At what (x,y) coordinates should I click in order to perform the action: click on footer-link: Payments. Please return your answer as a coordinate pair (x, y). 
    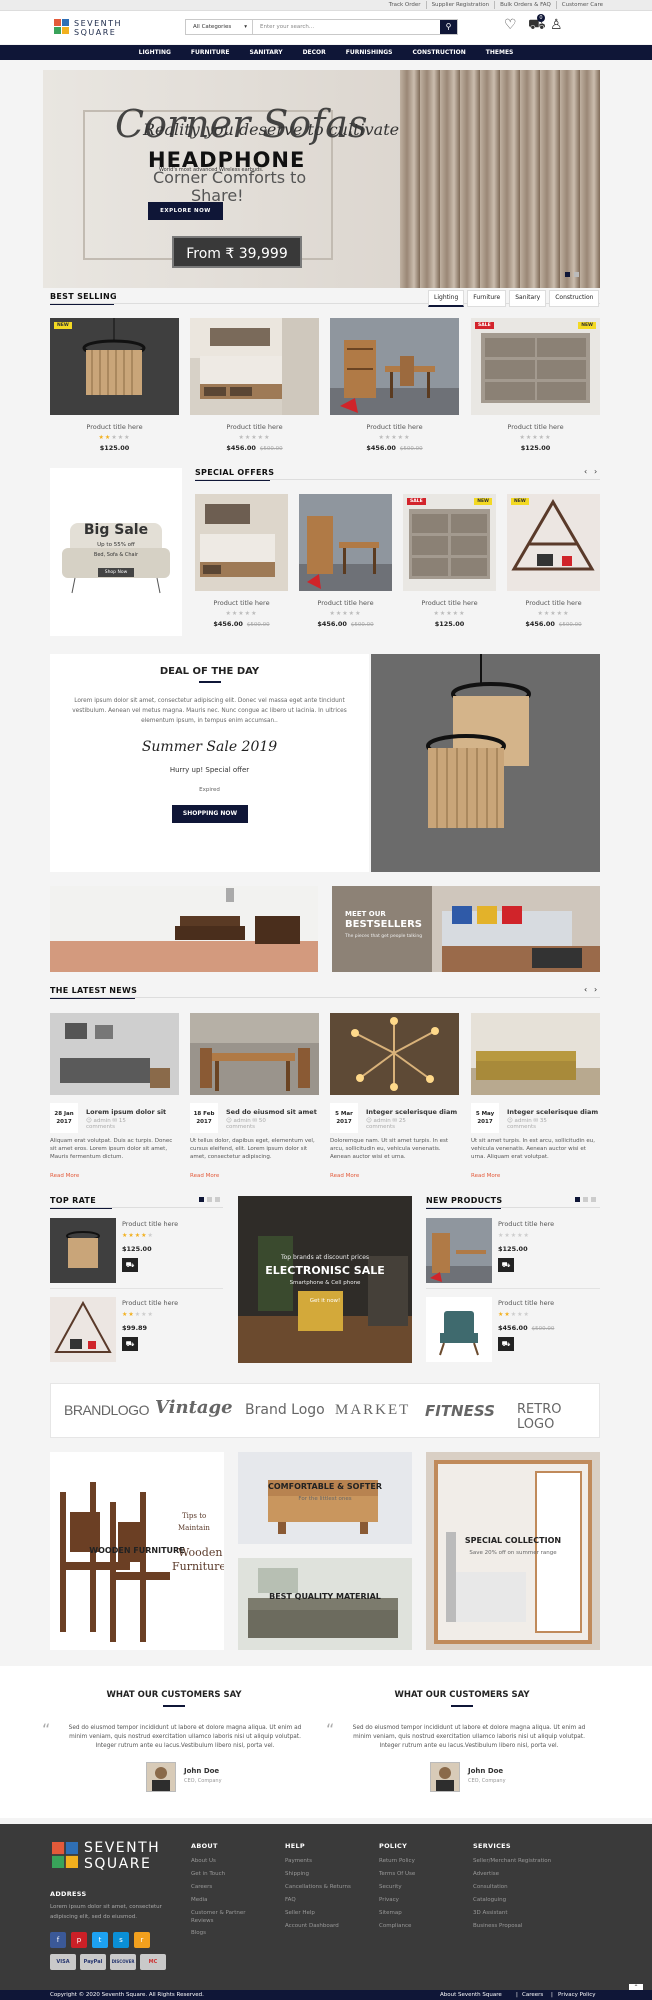
    Looking at the image, I should click on (318, 1861).